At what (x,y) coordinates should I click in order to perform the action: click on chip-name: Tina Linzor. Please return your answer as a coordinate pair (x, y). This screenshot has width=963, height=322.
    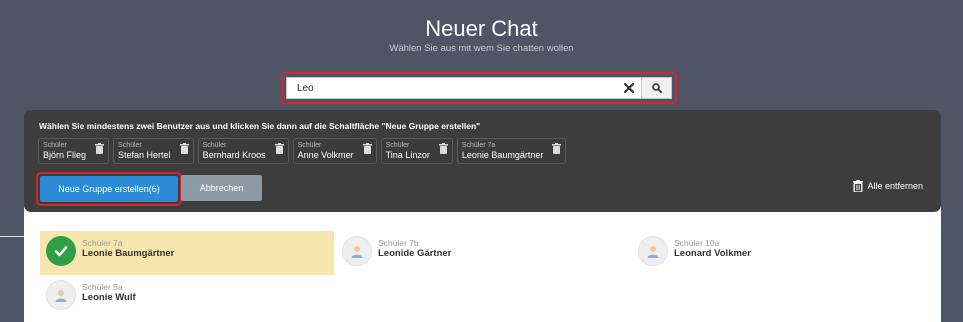
    Looking at the image, I should click on (407, 155).